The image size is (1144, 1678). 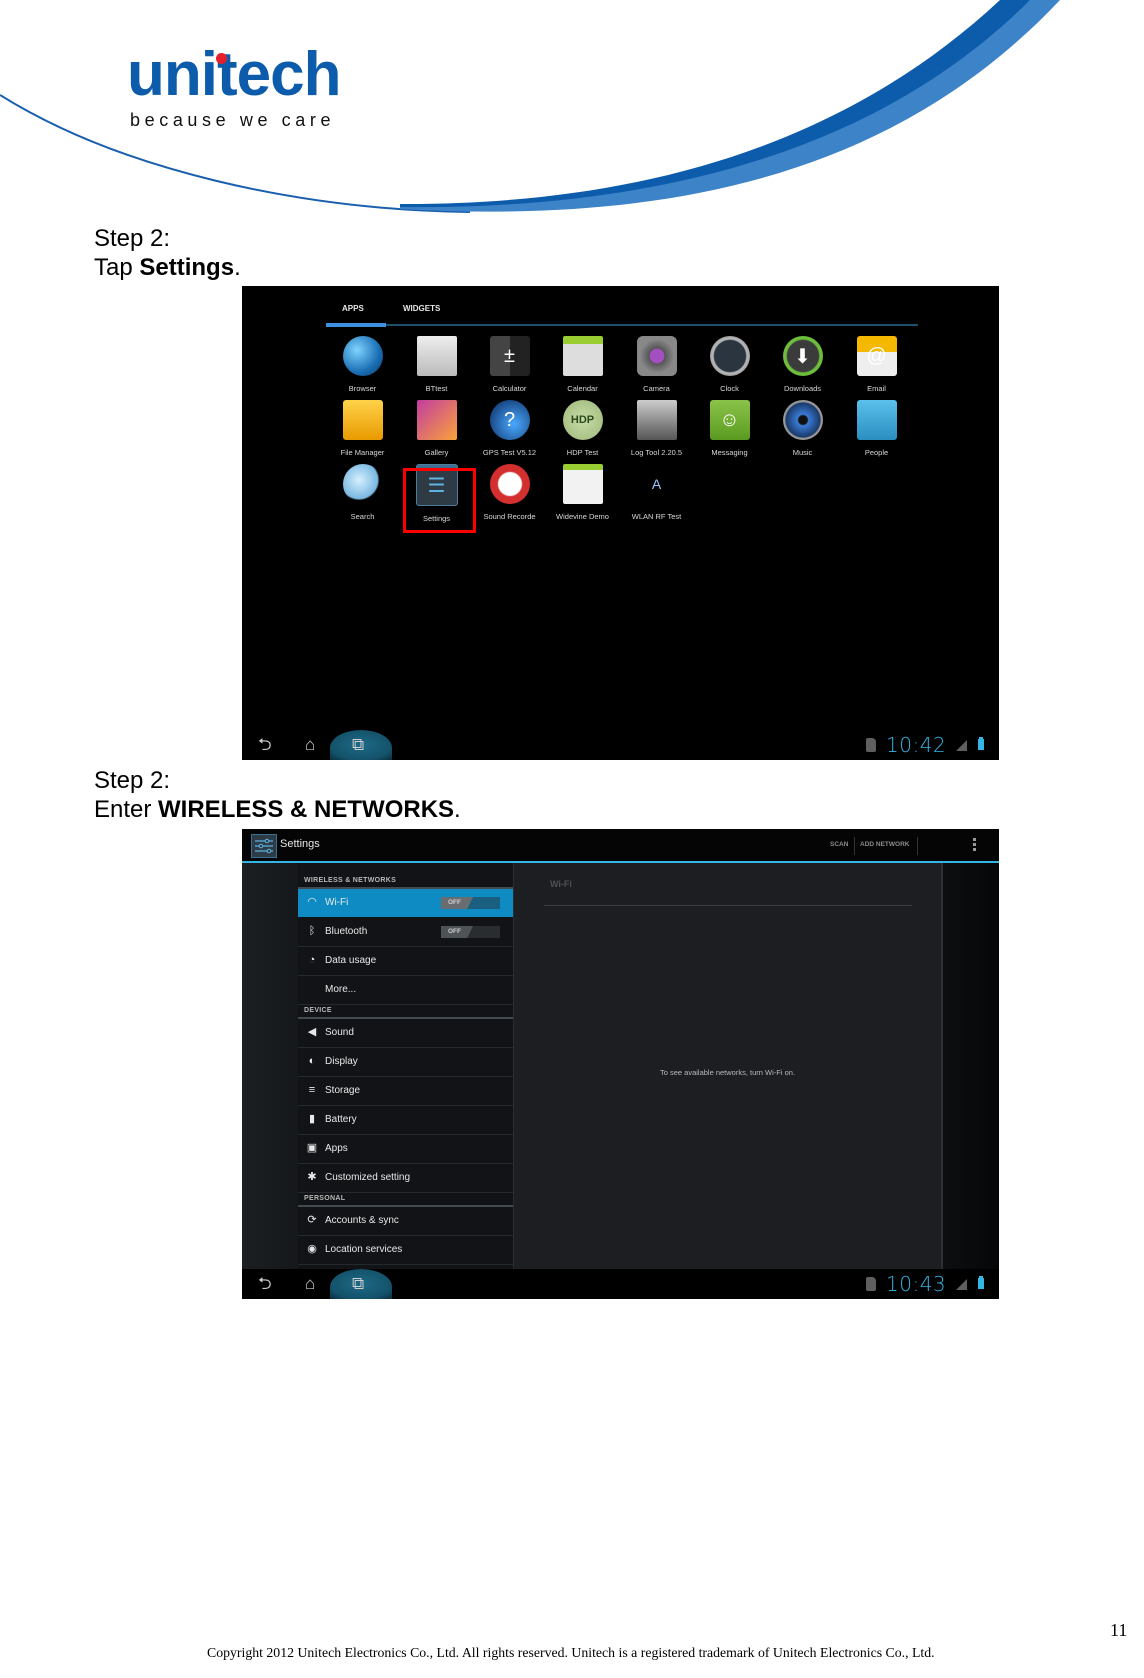 What do you see at coordinates (337, 902) in the screenshot?
I see `settings-item-label: Wi-Fi` at bounding box center [337, 902].